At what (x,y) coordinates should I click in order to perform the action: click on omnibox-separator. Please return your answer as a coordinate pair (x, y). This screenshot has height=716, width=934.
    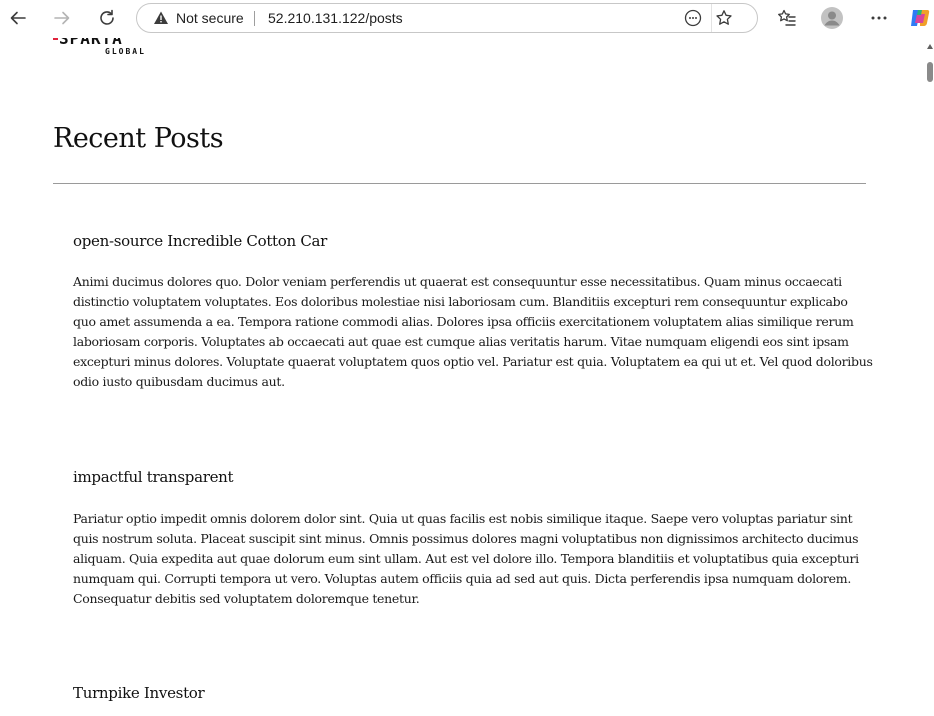
    Looking at the image, I should click on (254, 18).